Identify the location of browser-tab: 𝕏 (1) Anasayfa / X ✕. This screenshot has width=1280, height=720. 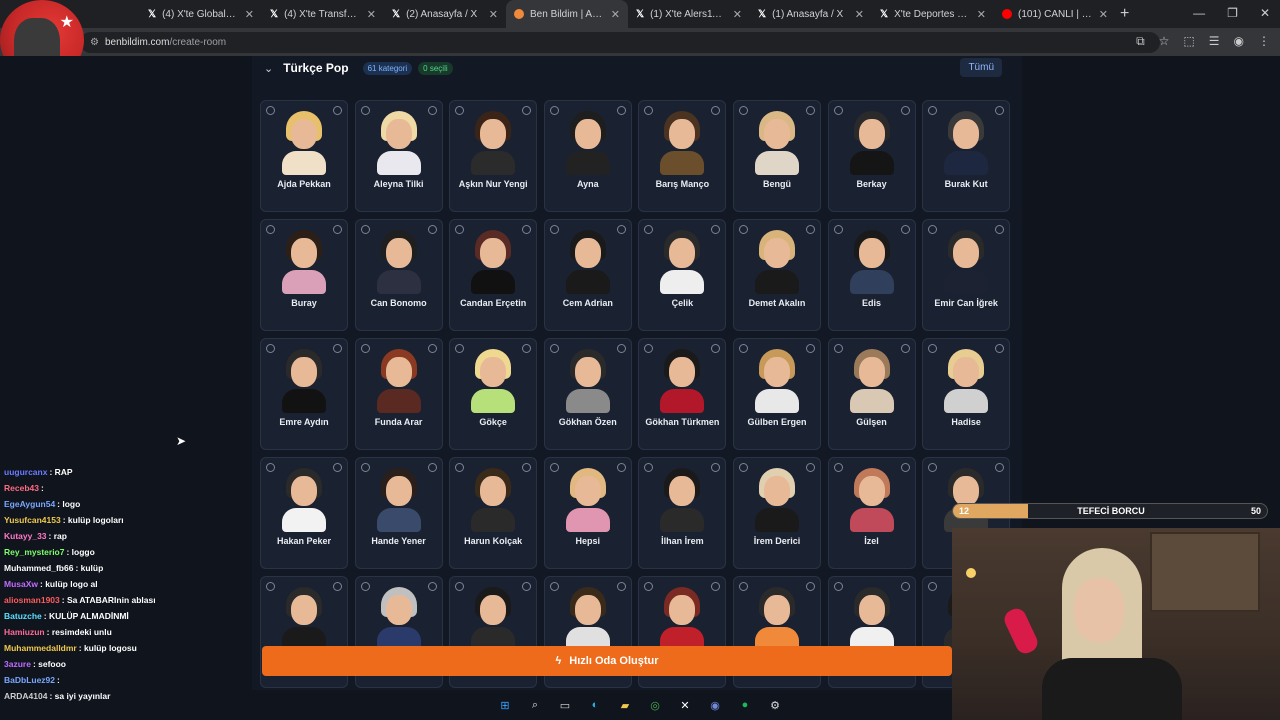
(811, 14).